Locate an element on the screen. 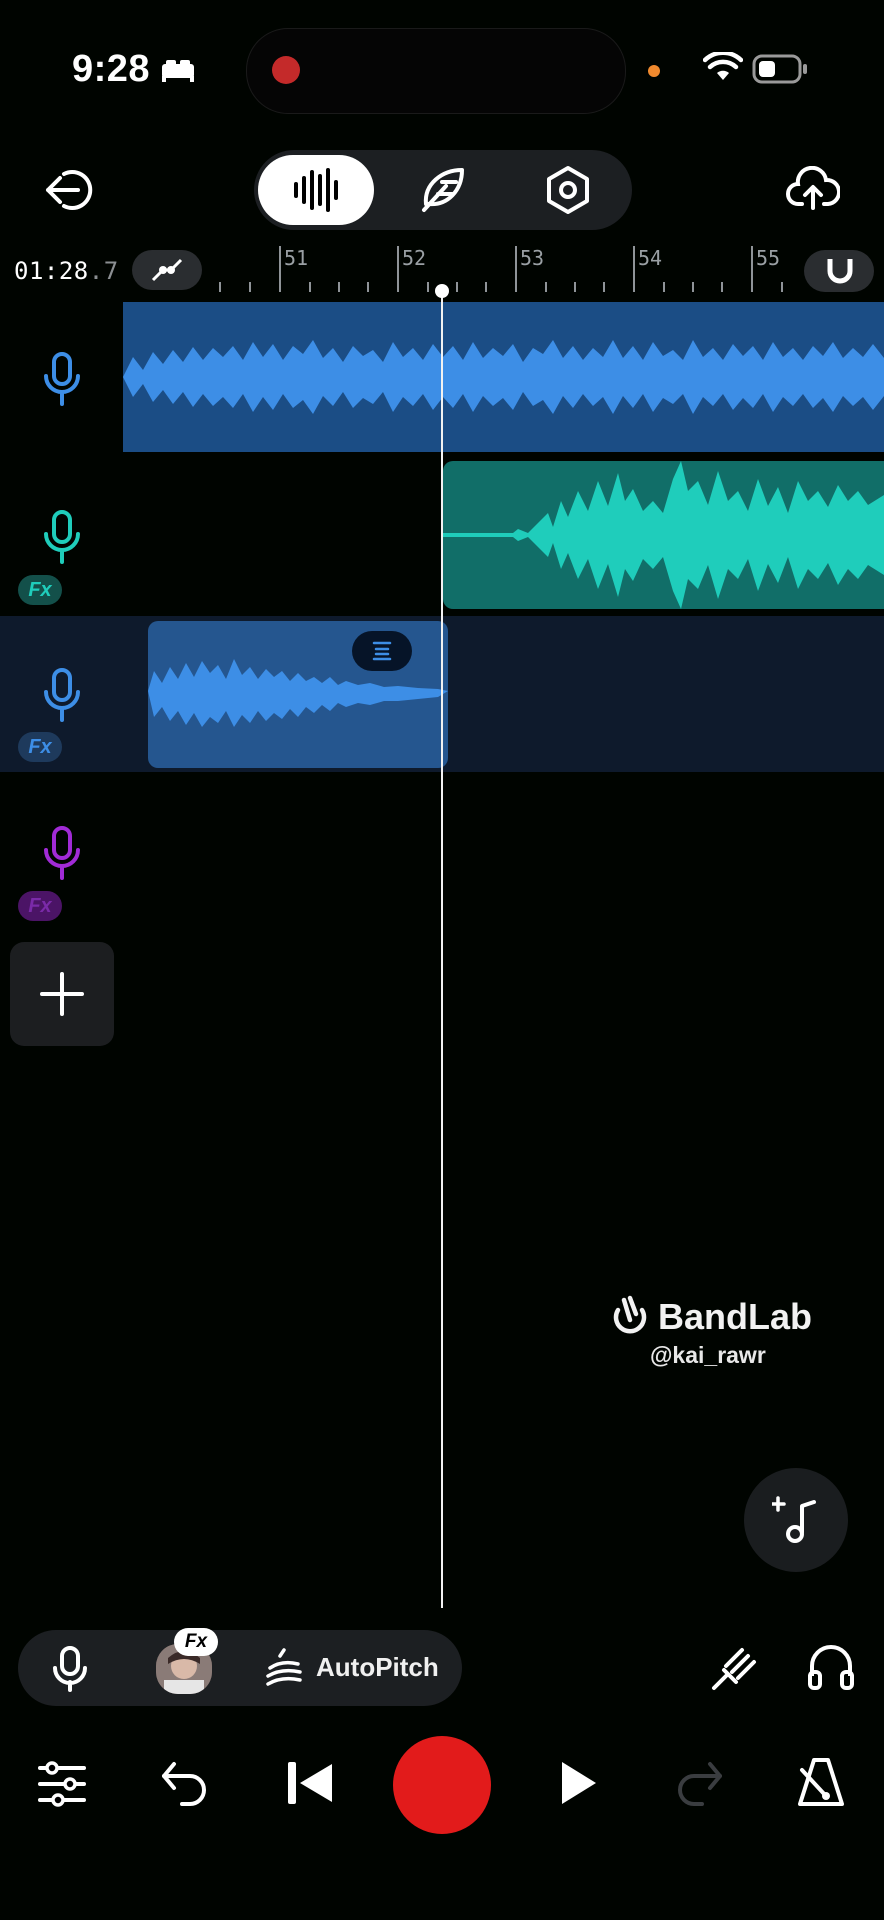 The width and height of the screenshot is (884, 1920). plus-icon is located at coordinates (62, 994).